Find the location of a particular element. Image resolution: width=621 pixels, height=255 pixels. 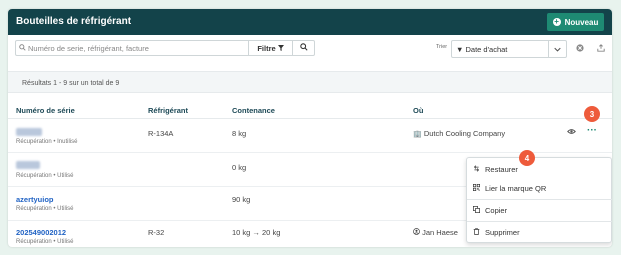

row-refrigerant: R-32 is located at coordinates (156, 232).